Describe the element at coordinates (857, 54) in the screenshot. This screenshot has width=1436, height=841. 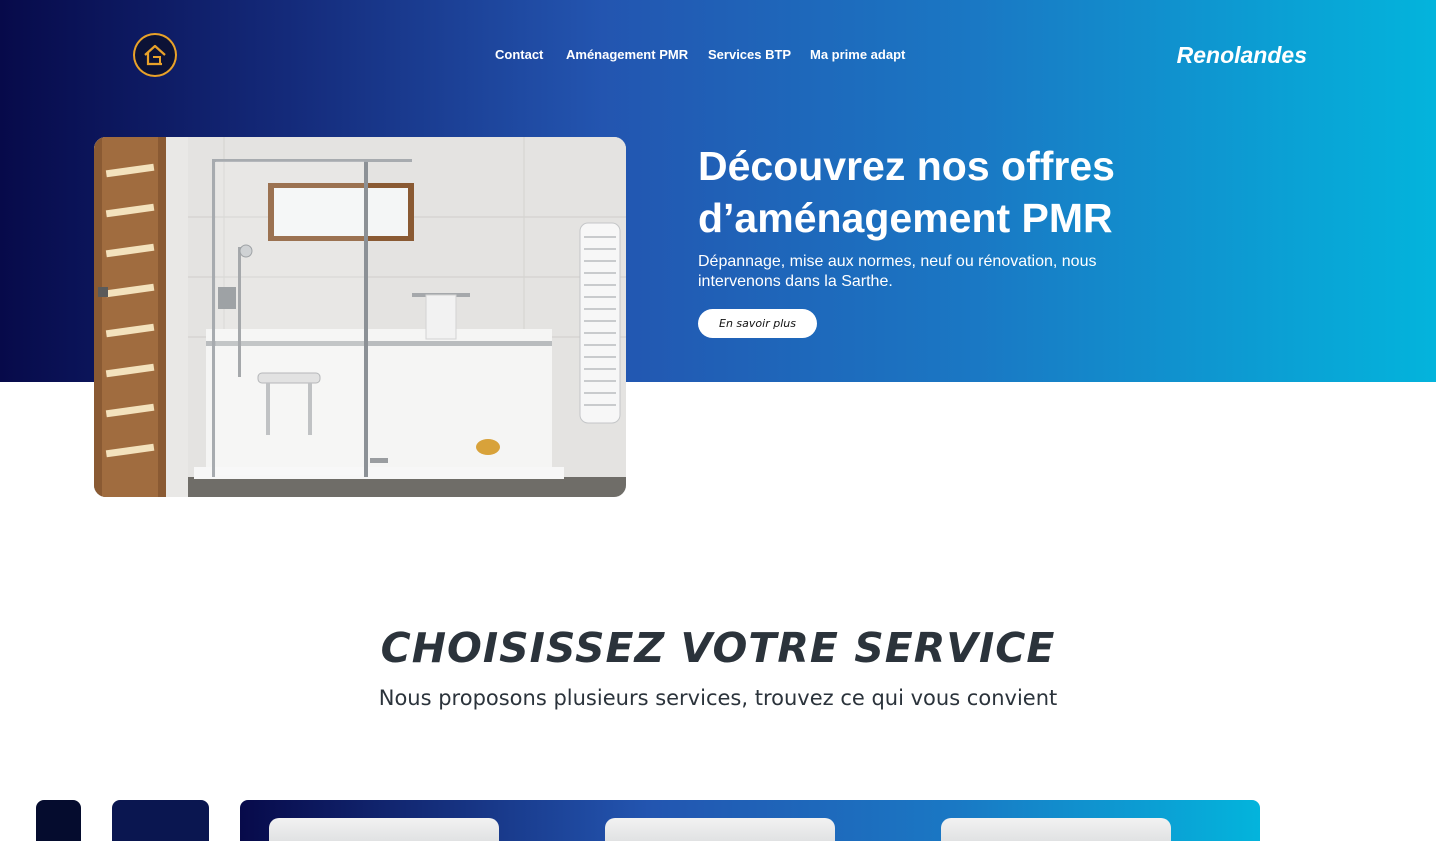
I see `nav-link-ma-prime-adapt: Ma prime adapt` at that location.